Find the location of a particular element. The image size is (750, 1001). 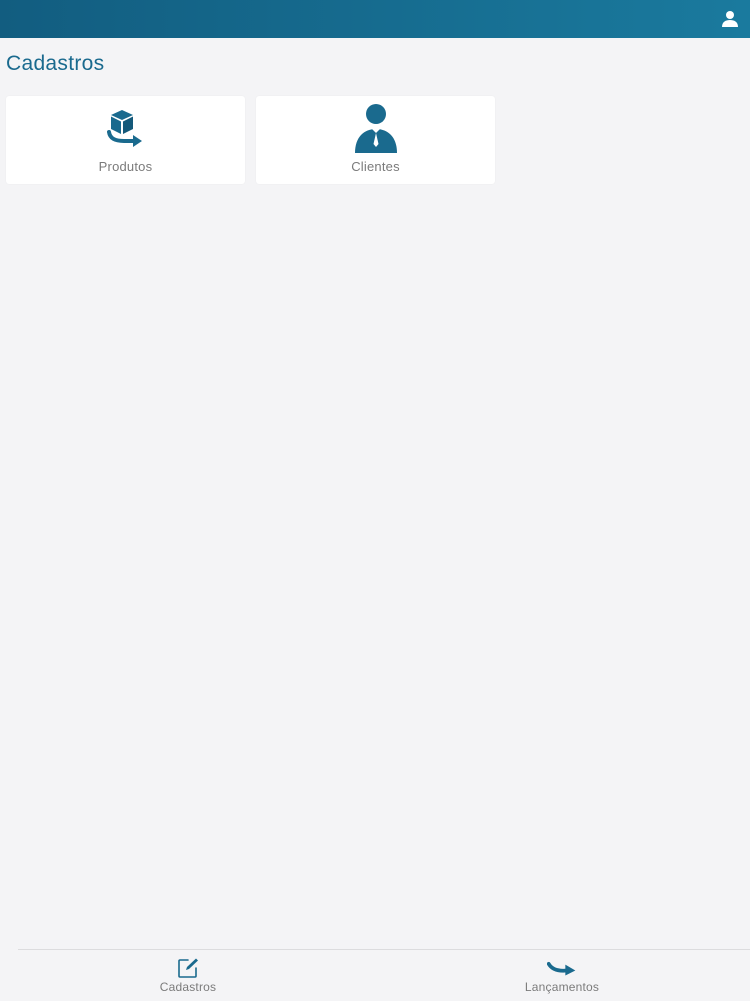

card-produtos: Produtos is located at coordinates (125, 140).